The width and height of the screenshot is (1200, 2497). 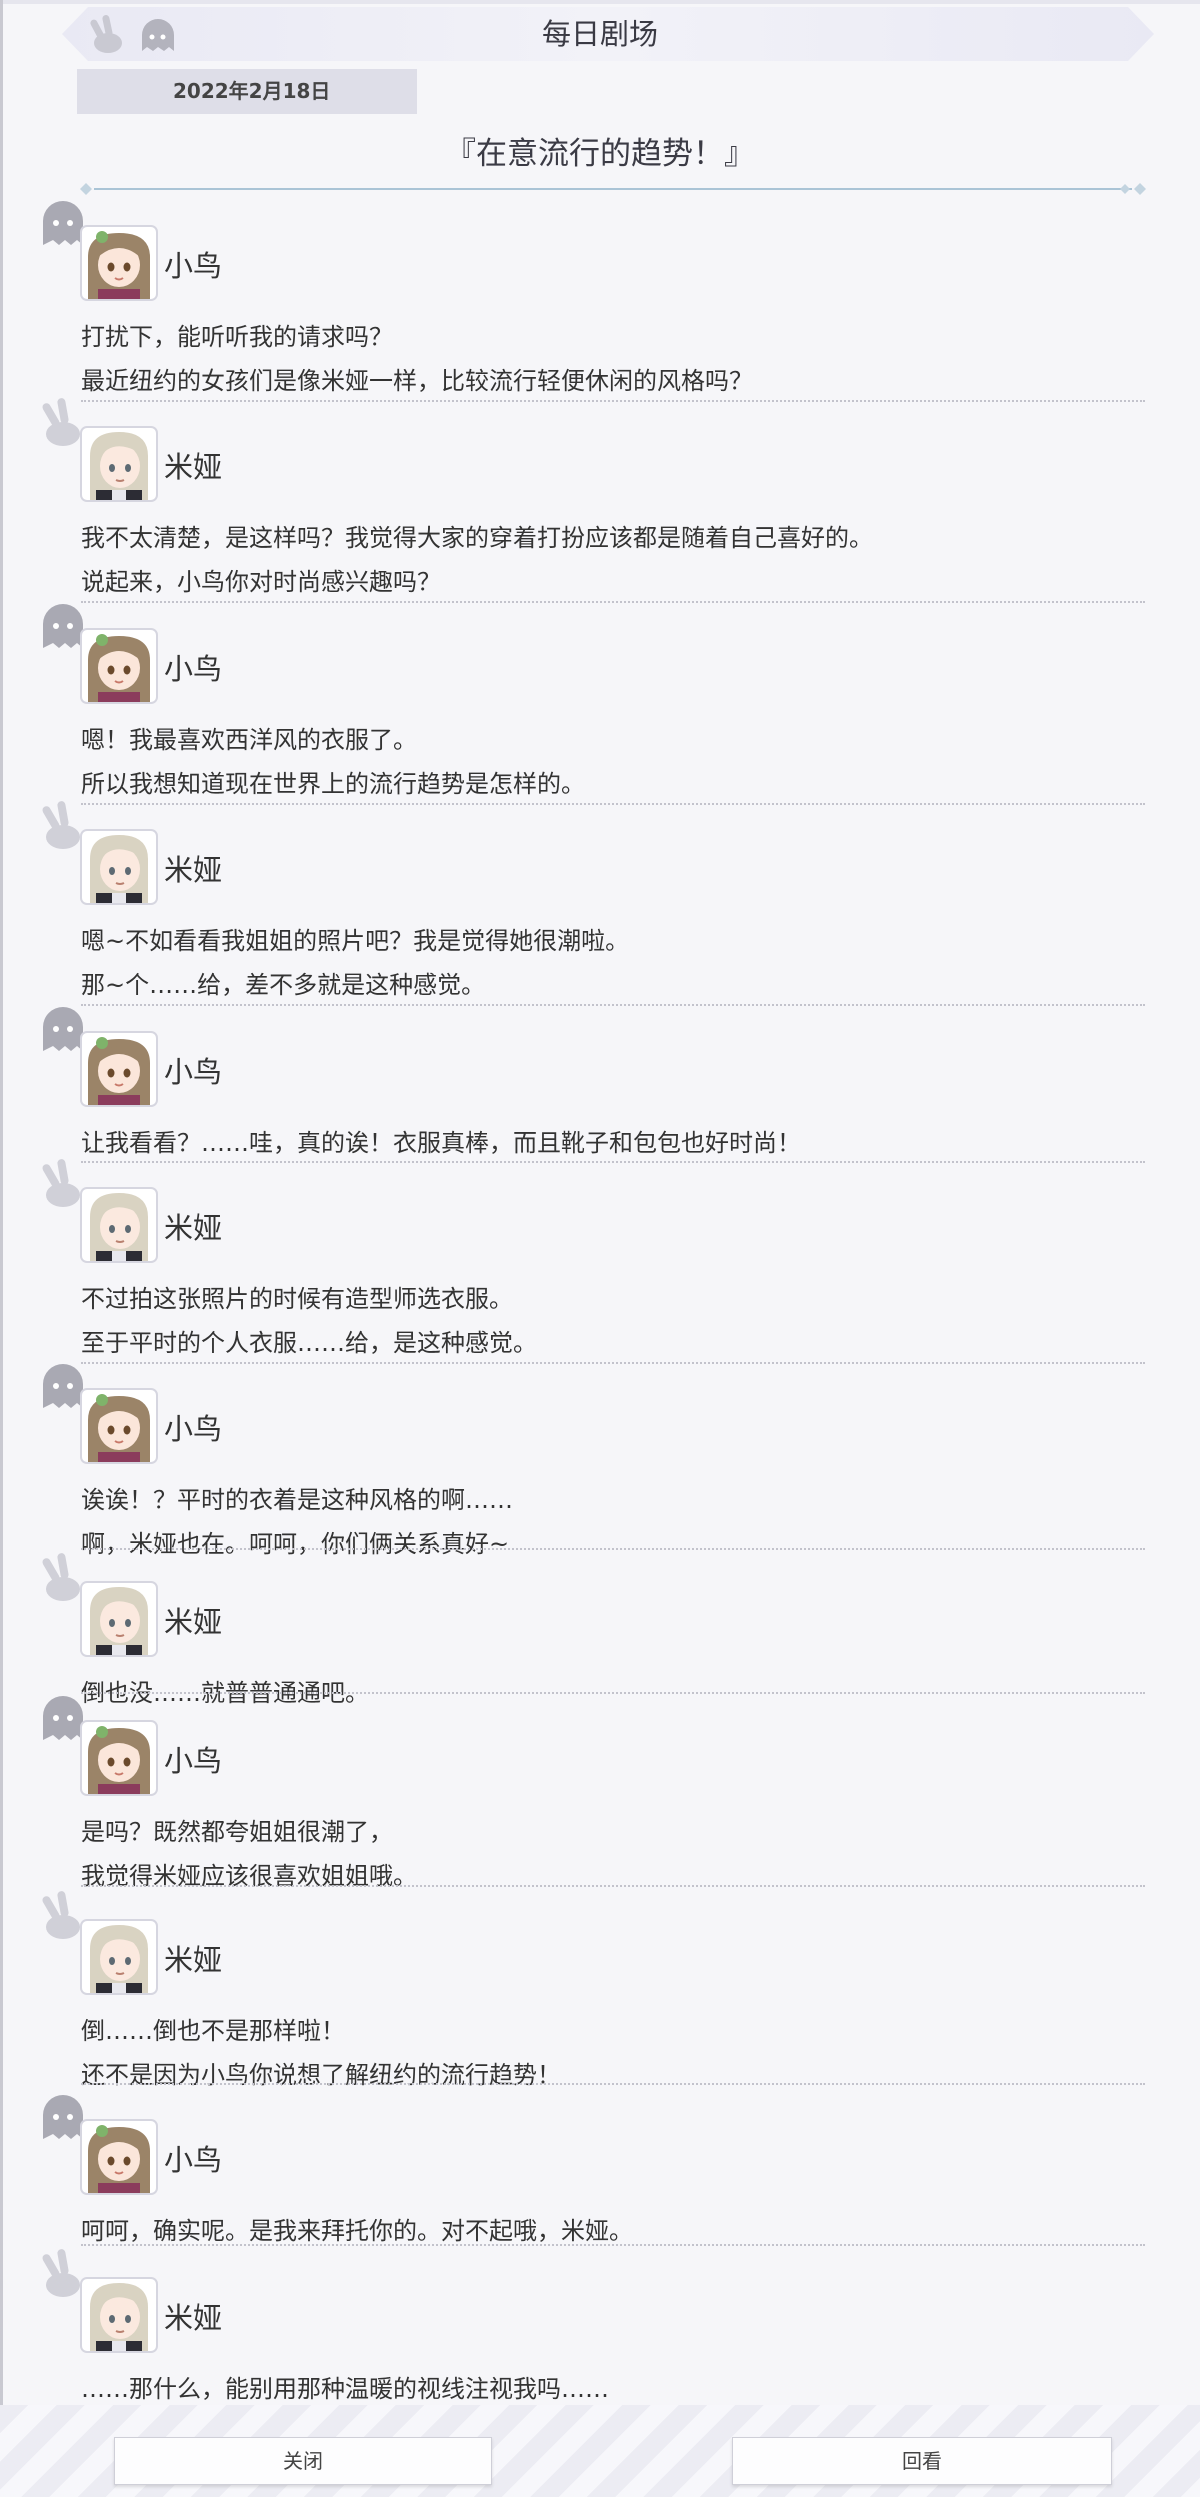 I want to click on title-divider, so click(x=613, y=189).